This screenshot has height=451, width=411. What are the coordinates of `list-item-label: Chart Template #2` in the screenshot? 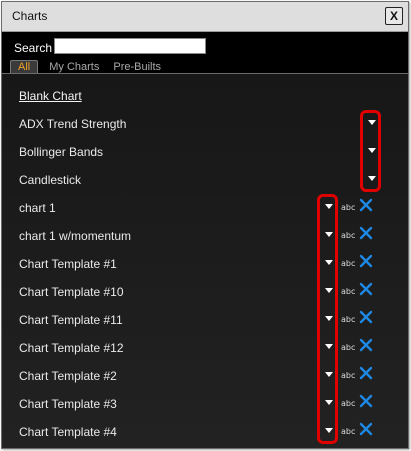 It's located at (68, 376).